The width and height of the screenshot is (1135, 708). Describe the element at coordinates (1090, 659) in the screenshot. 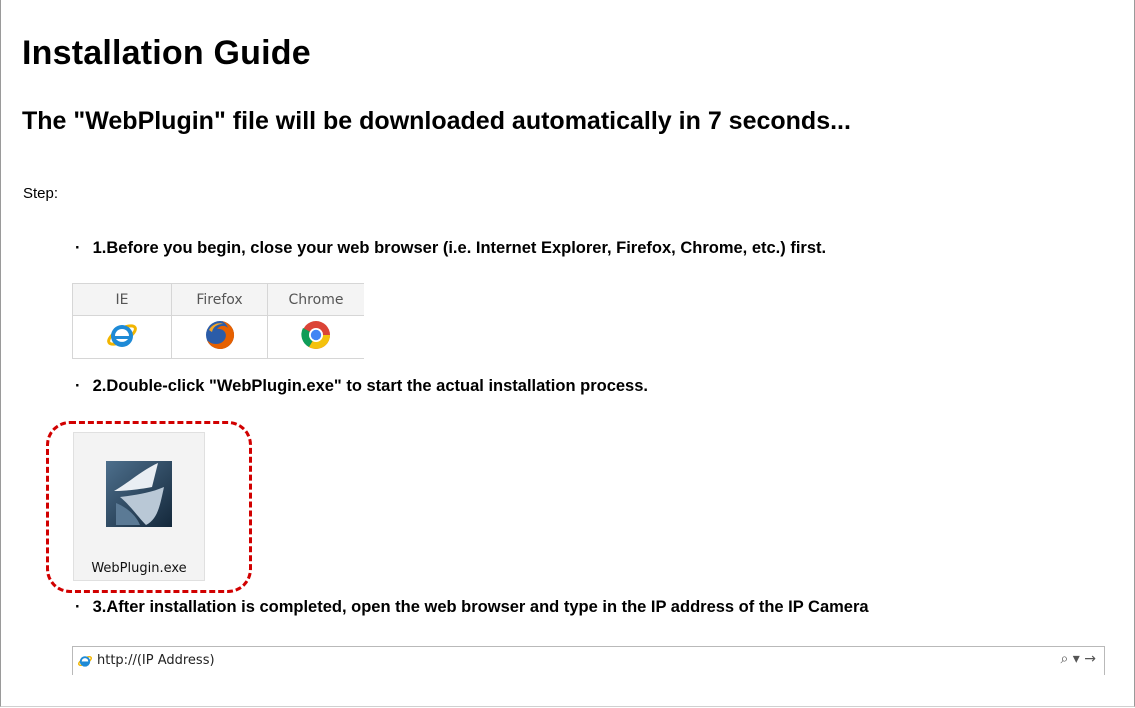

I see `go-arrow-icon: →` at that location.